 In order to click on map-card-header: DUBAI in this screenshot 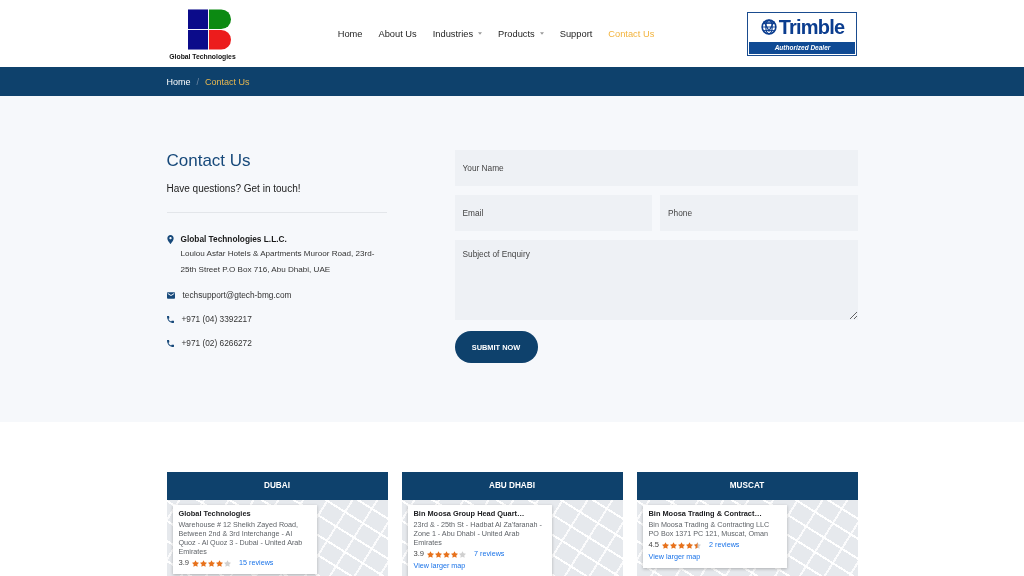, I will do `click(277, 486)`.